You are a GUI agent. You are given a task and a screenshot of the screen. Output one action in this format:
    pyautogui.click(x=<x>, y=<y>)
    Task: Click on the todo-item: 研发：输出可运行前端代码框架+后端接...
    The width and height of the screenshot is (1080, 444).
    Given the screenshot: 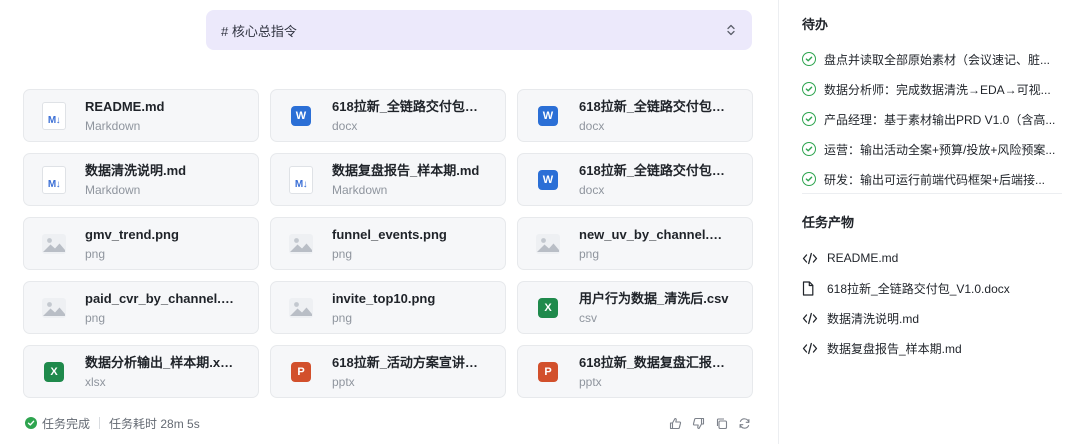 What is the action you would take?
    pyautogui.click(x=932, y=179)
    